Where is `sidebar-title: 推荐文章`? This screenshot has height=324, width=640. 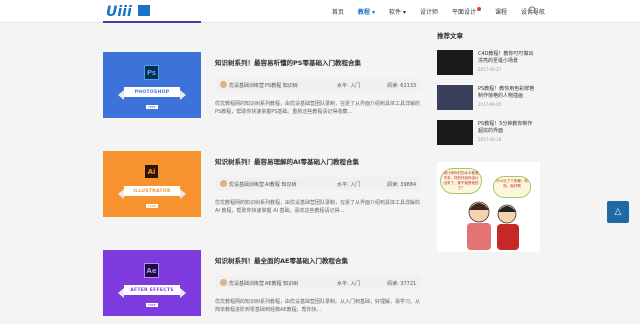 sidebar-title: 推荐文章 is located at coordinates (450, 36).